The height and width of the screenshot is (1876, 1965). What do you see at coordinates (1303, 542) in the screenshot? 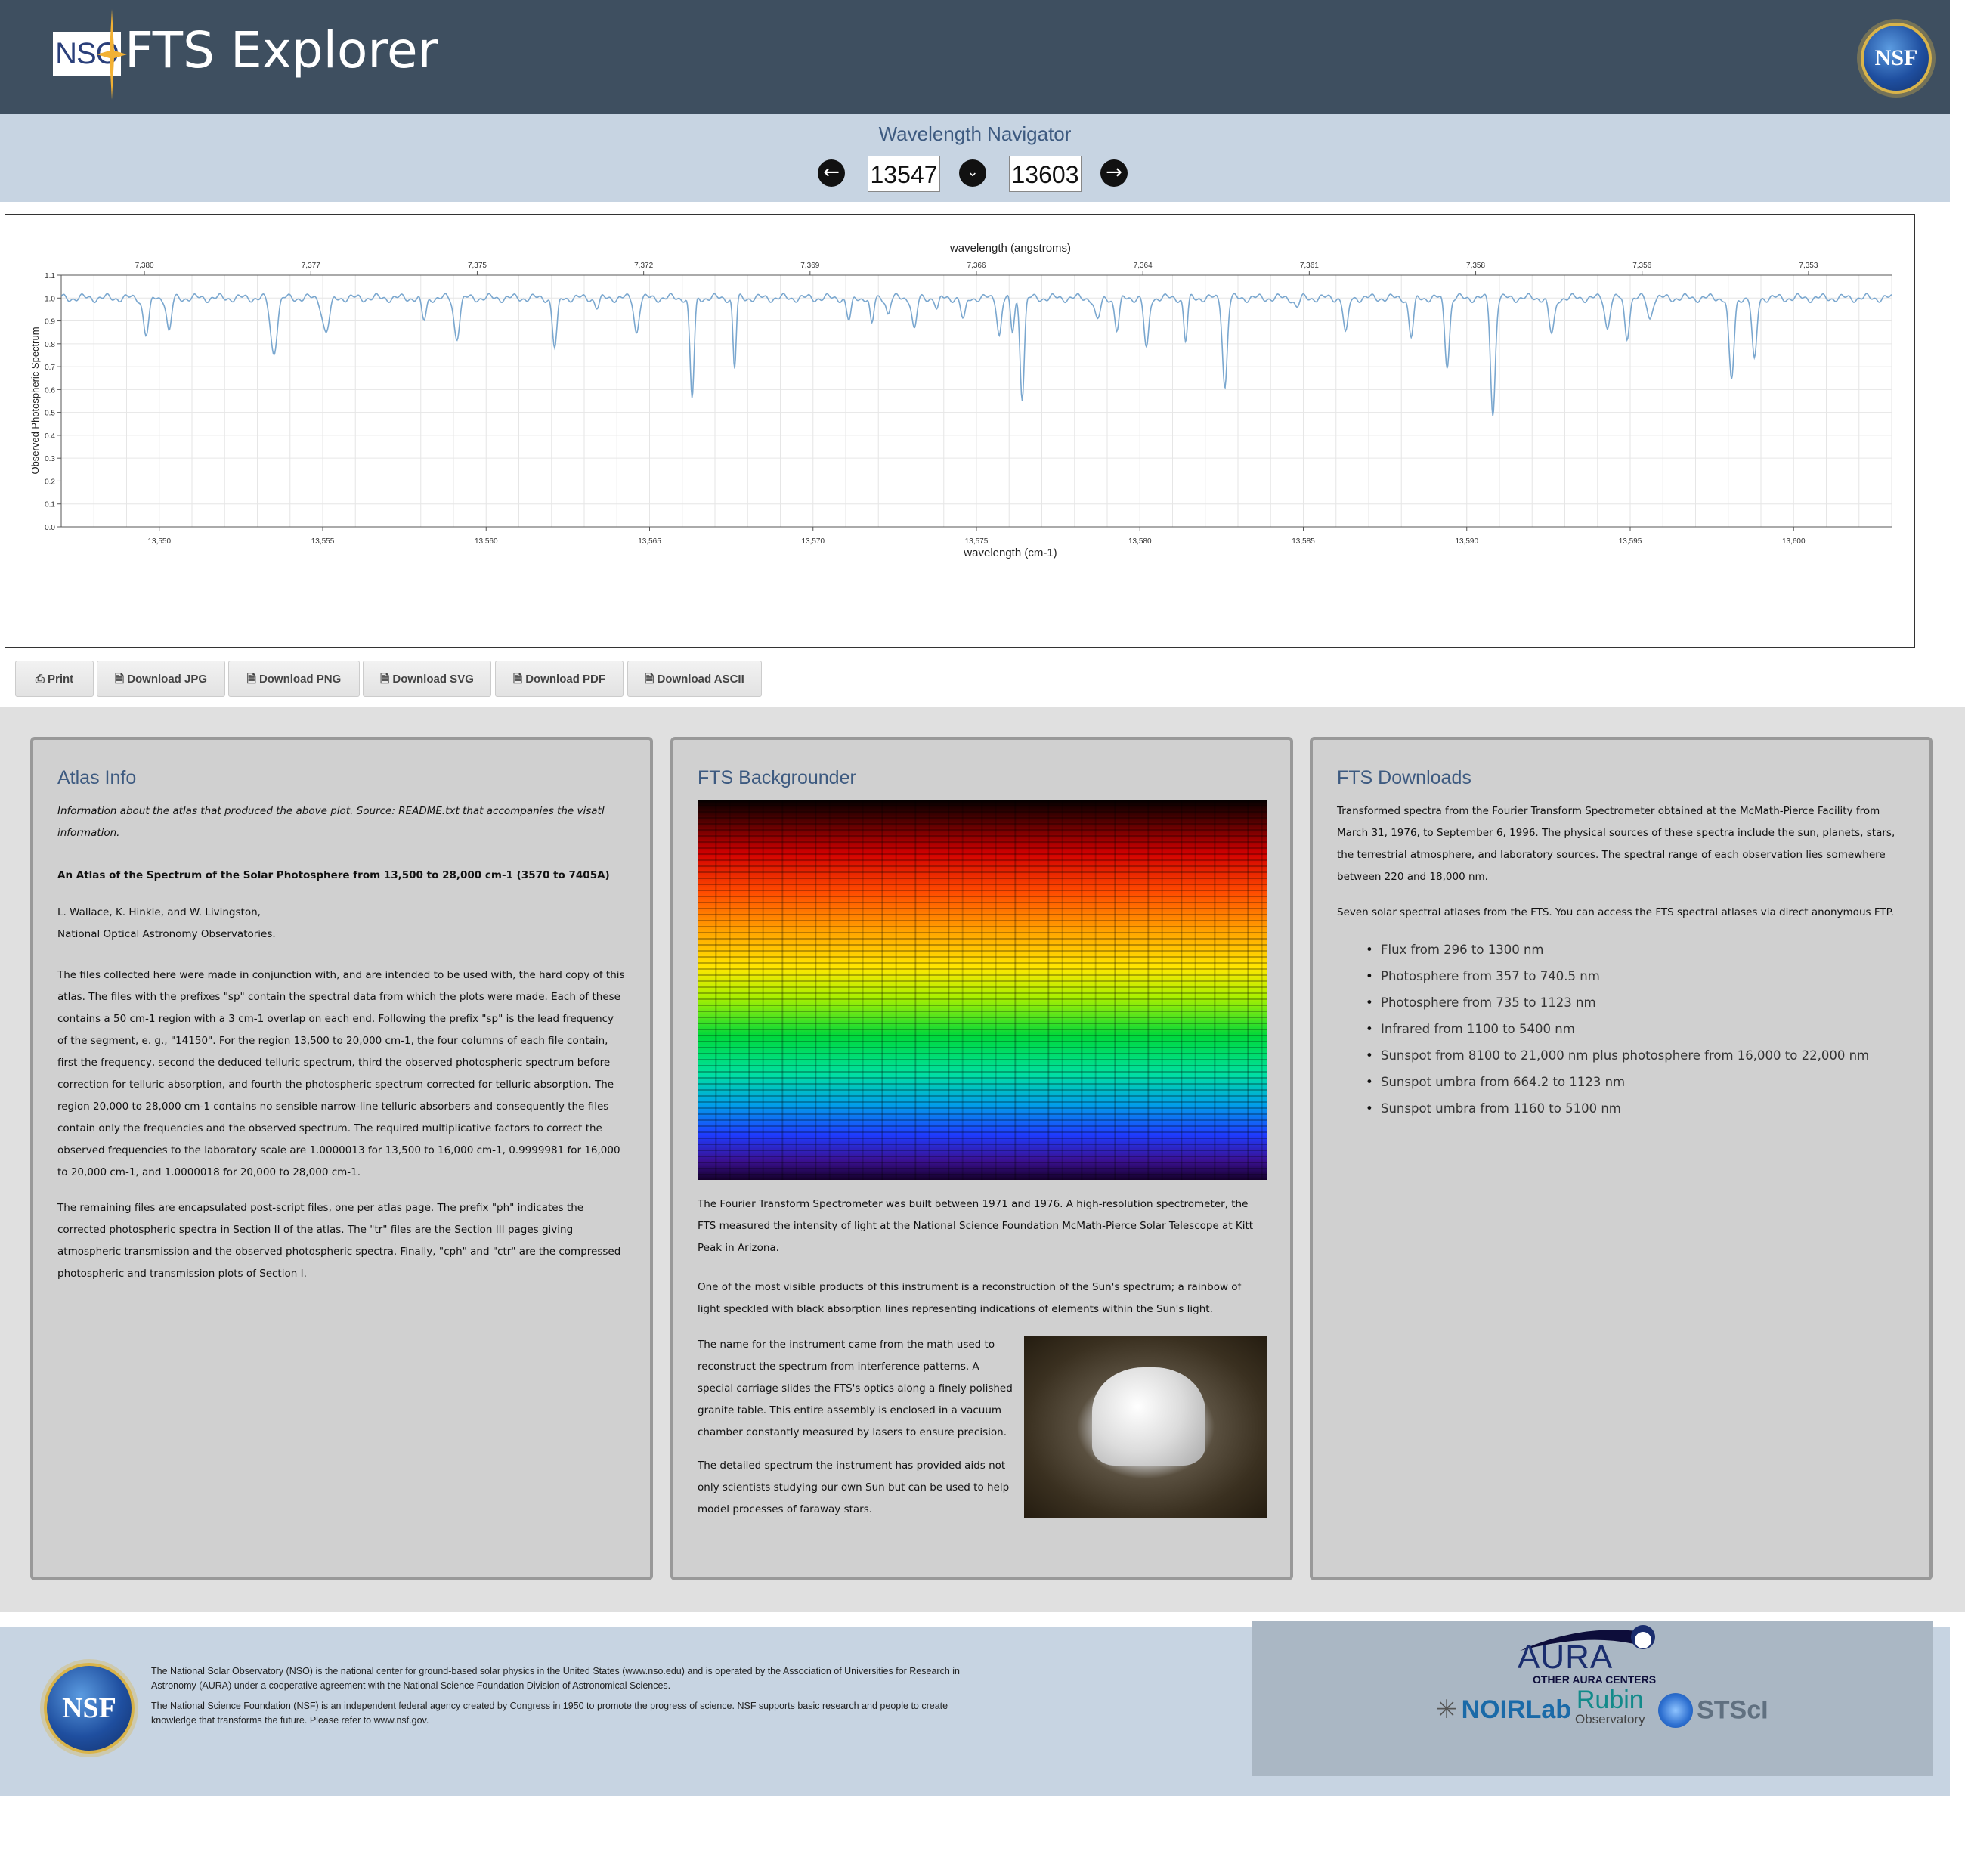
I see `x-tick-label: 13,585` at bounding box center [1303, 542].